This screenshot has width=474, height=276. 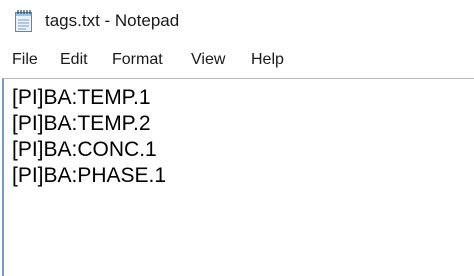 I want to click on notepad-icon, so click(x=24, y=21).